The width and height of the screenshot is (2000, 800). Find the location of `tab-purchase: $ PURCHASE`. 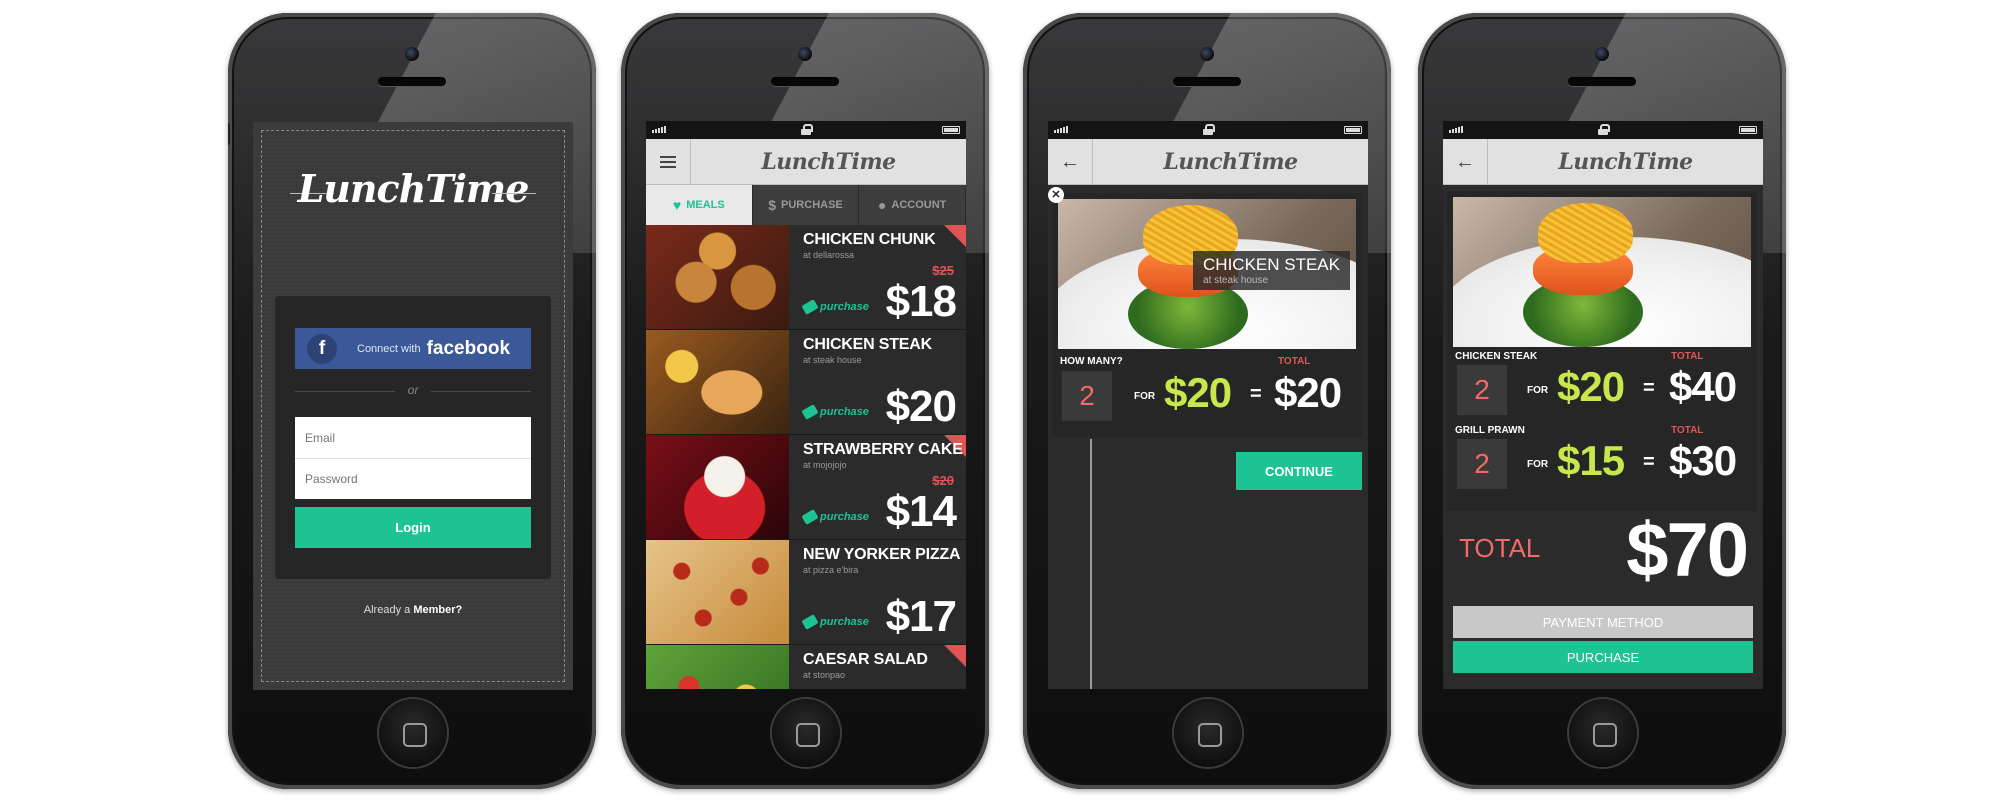

tab-purchase: $ PURCHASE is located at coordinates (806, 205).